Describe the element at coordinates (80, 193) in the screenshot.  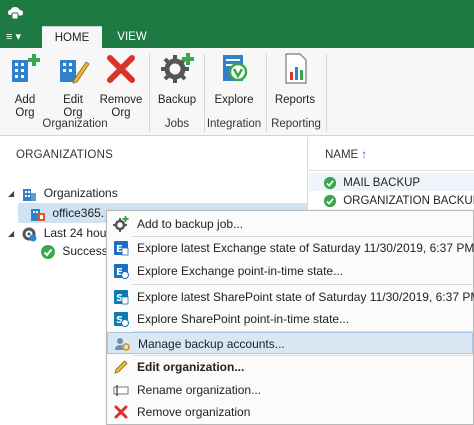
I see `tree-label-organizations: Organizations` at that location.